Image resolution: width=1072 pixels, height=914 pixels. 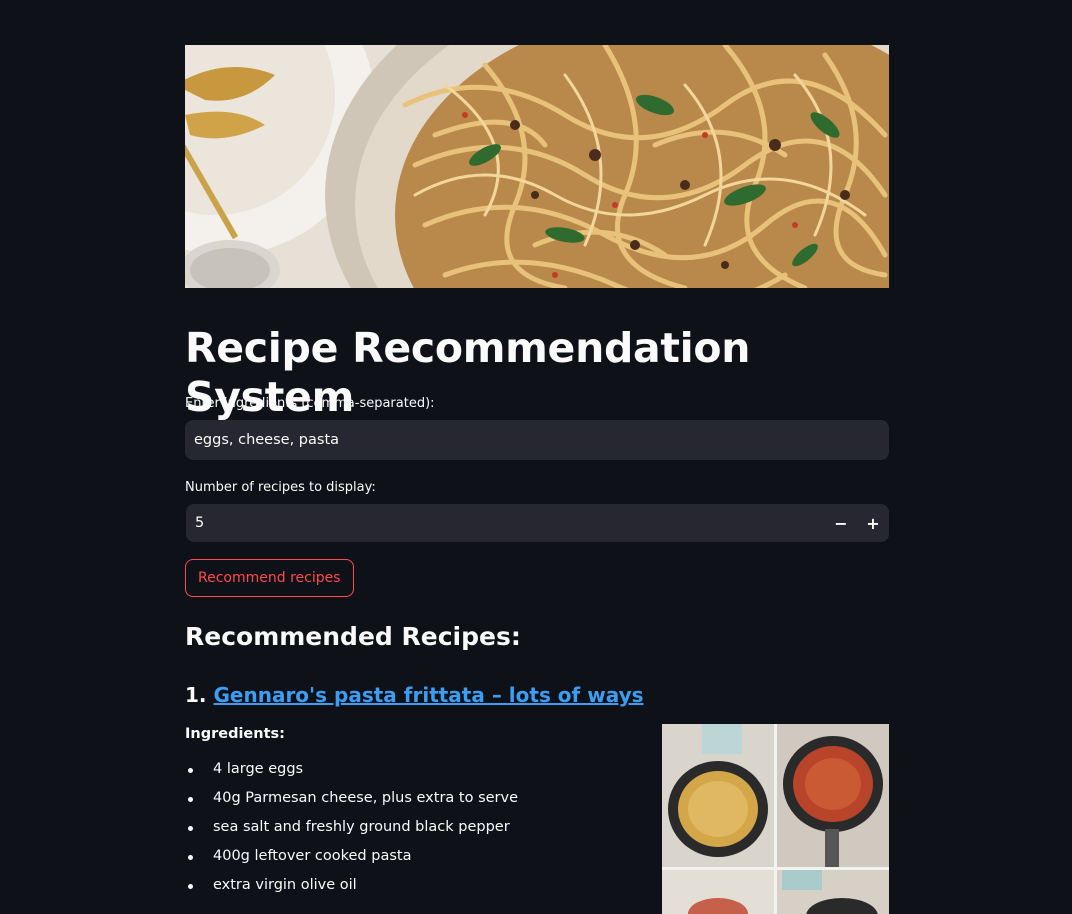 I want to click on recipe-image, so click(x=775, y=819).